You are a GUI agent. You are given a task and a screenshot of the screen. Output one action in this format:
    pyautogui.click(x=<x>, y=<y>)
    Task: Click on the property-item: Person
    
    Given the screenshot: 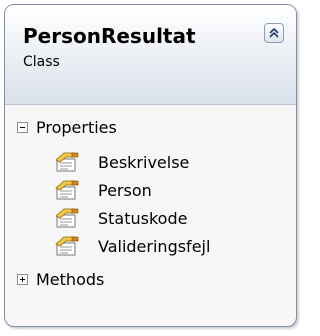 What is the action you would take?
    pyautogui.click(x=103, y=190)
    